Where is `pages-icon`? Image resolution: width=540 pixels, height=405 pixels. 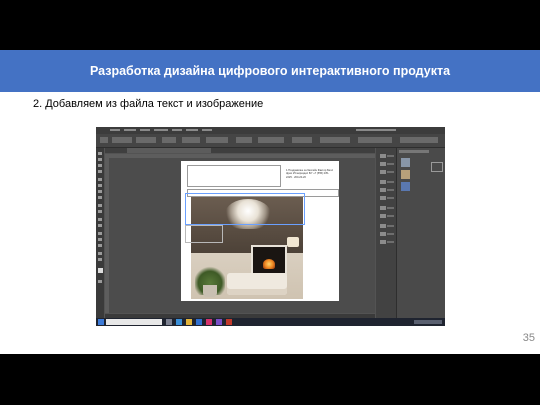 pages-icon is located at coordinates (383, 156).